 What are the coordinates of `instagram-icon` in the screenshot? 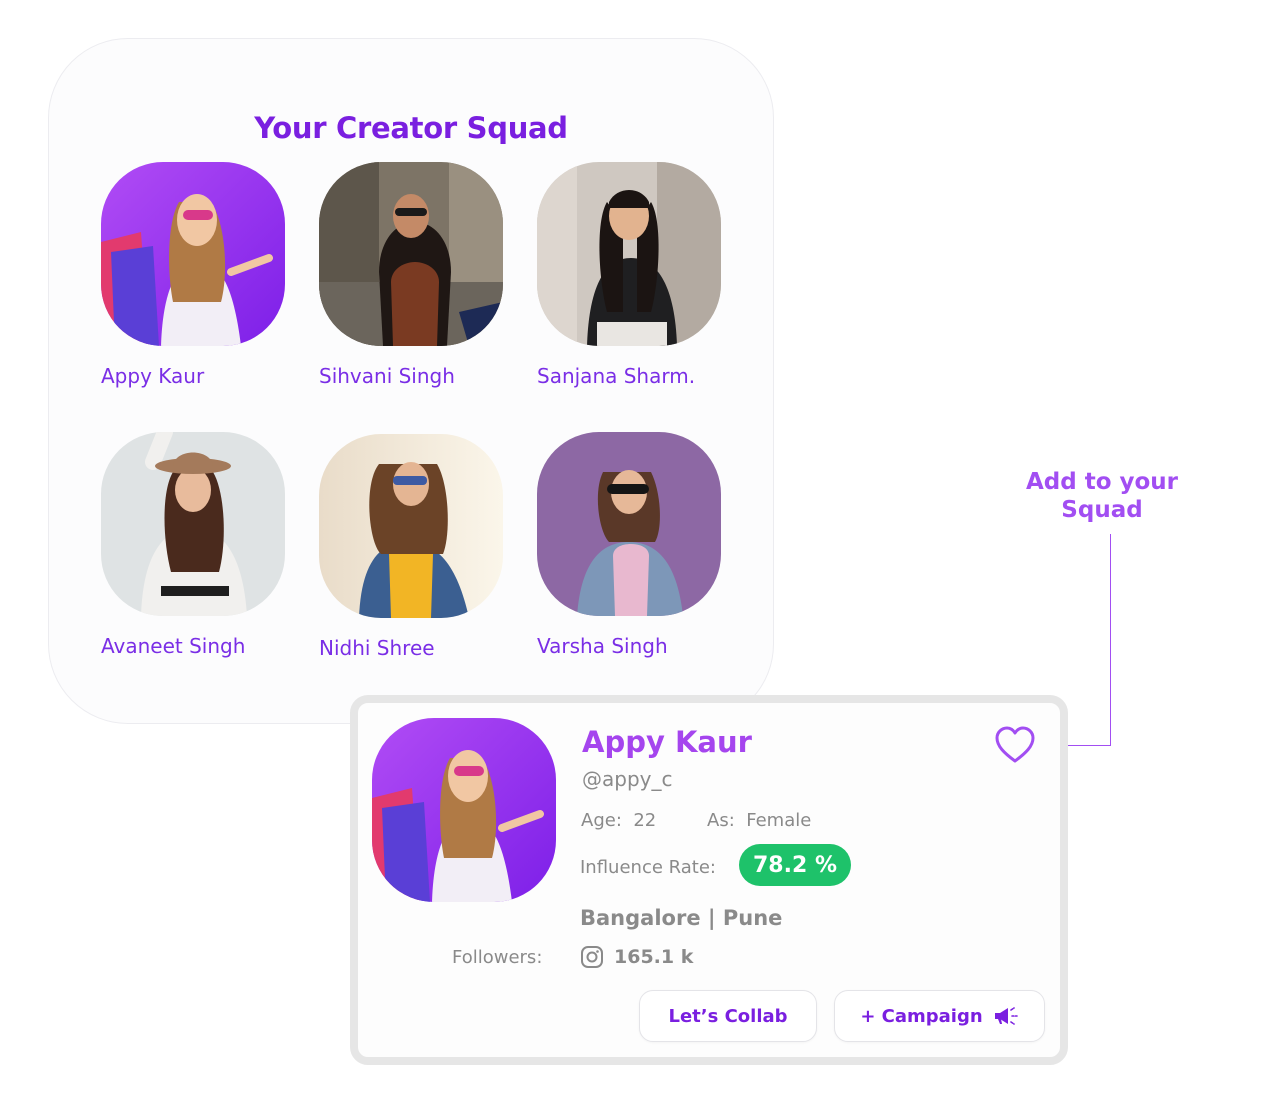 It's located at (592, 957).